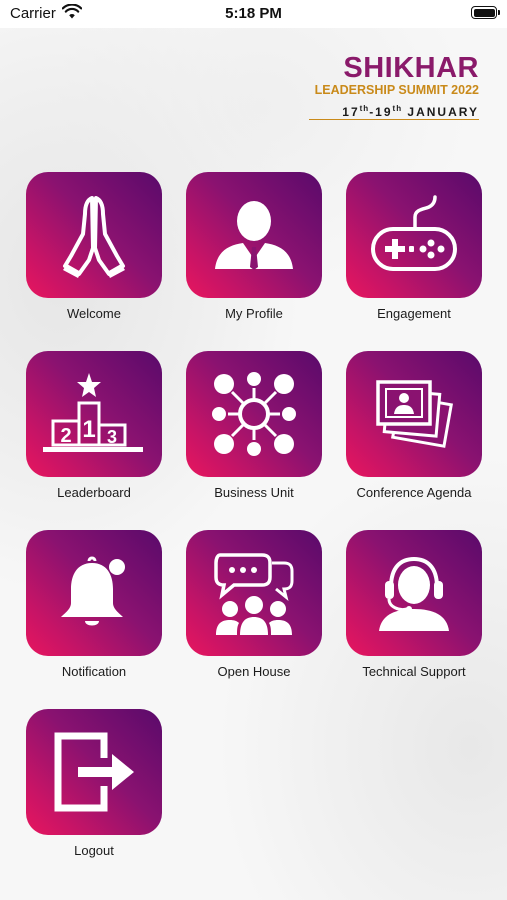 The width and height of the screenshot is (507, 900). What do you see at coordinates (94, 313) in the screenshot?
I see `menu-label-welcome: Welcome` at bounding box center [94, 313].